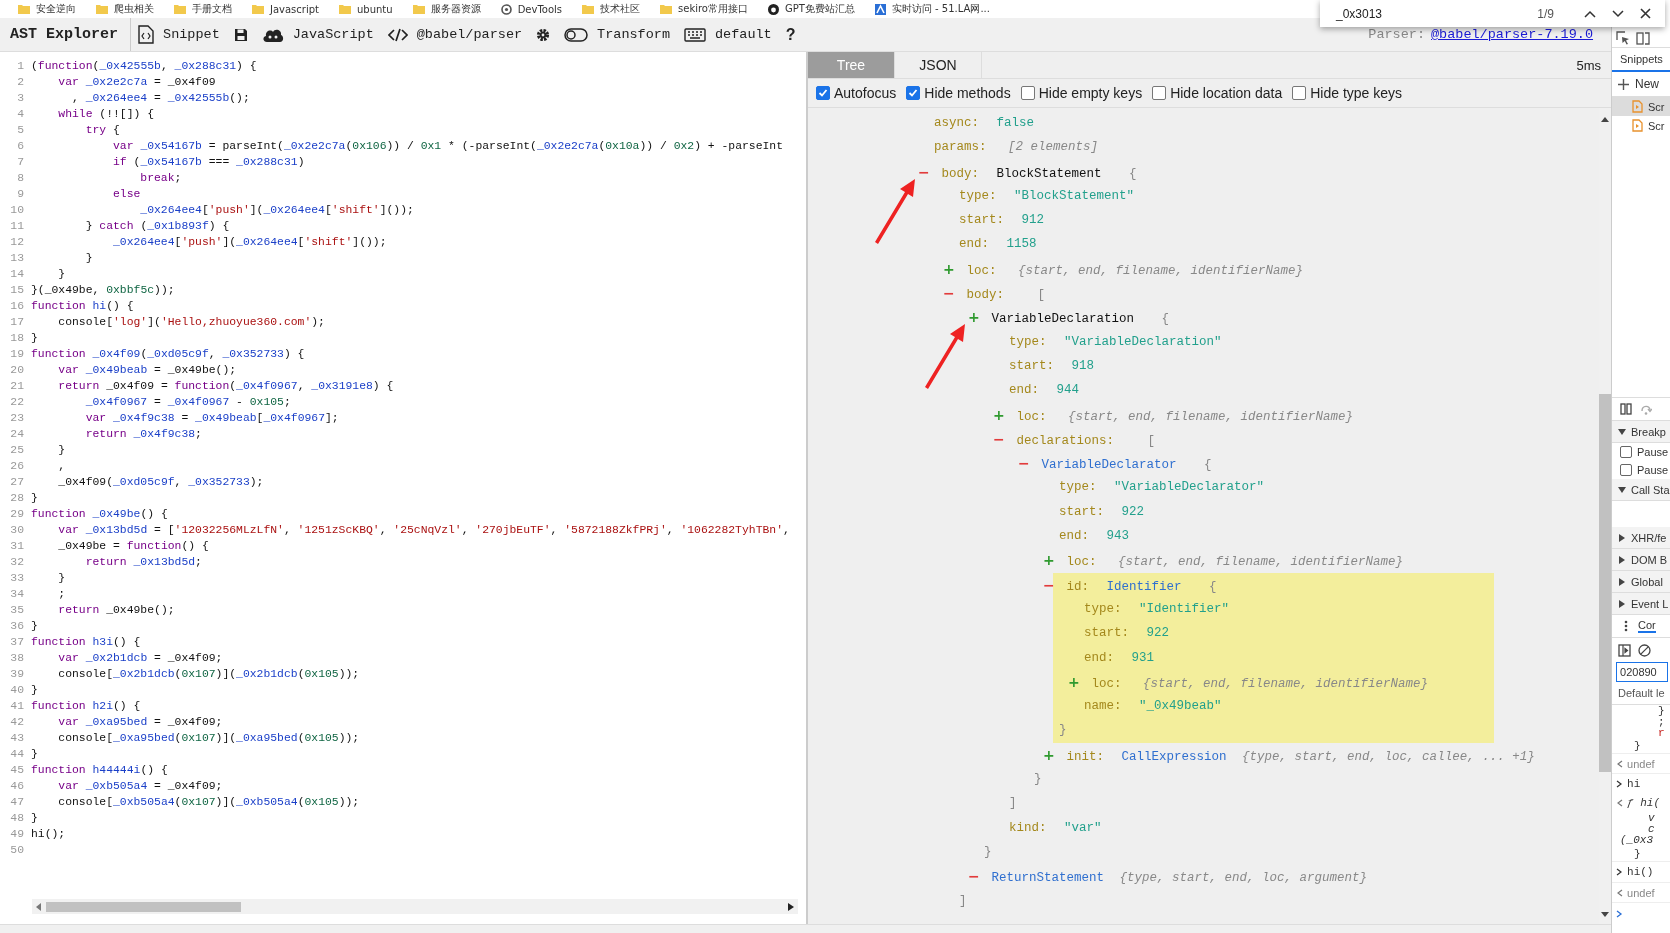 This screenshot has width=1670, height=933. What do you see at coordinates (191, 34) in the screenshot?
I see `toolbar-button: Snippet` at bounding box center [191, 34].